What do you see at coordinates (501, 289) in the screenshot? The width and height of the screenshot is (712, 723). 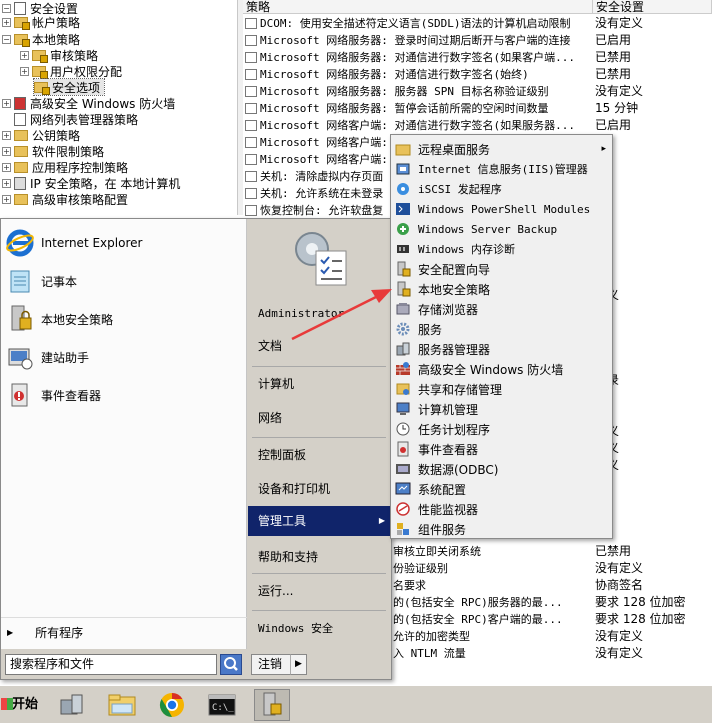 I see `submenu-item: 本地安全策略` at bounding box center [501, 289].